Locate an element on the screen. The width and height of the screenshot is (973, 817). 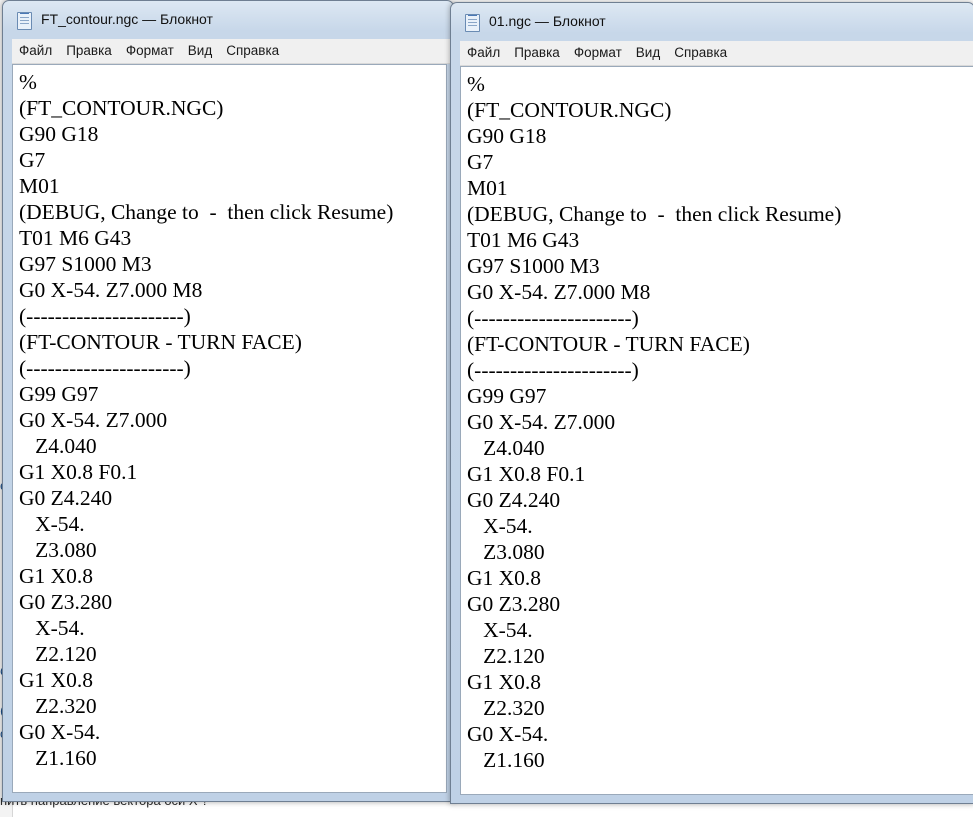
window-title: 01.ngc — Блокнот is located at coordinates (547, 21).